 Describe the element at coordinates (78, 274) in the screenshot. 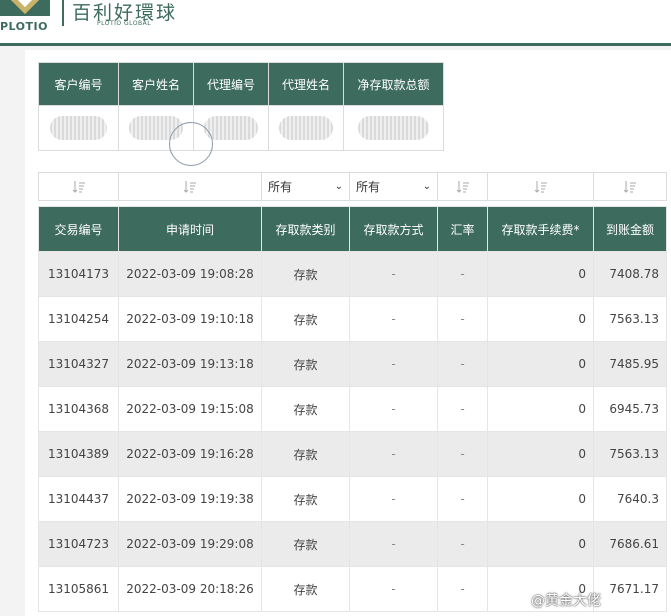

I see `cell-transaction-id: 13104173` at that location.